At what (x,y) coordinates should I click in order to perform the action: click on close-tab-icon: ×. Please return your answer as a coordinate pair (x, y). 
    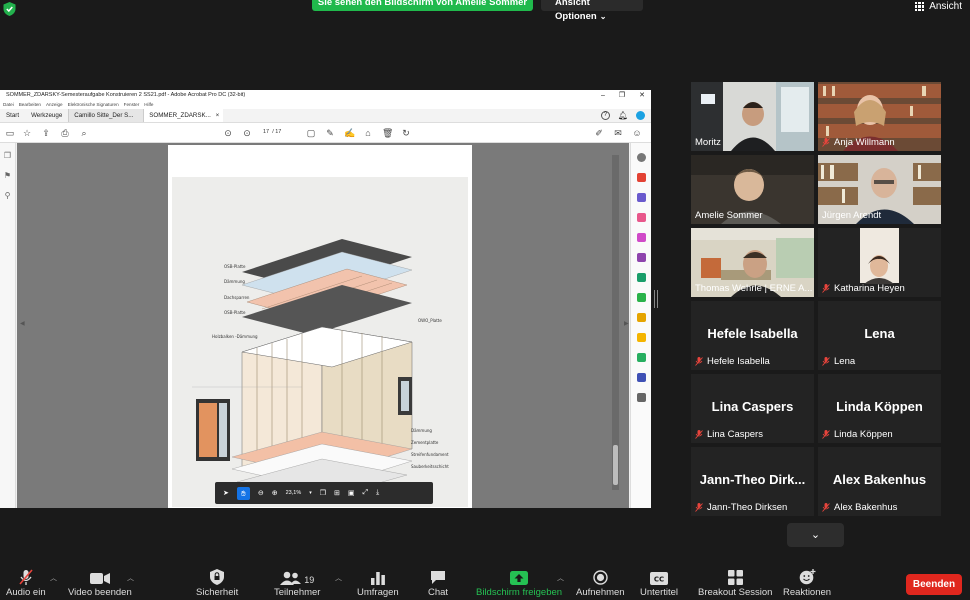
    Looking at the image, I should click on (218, 116).